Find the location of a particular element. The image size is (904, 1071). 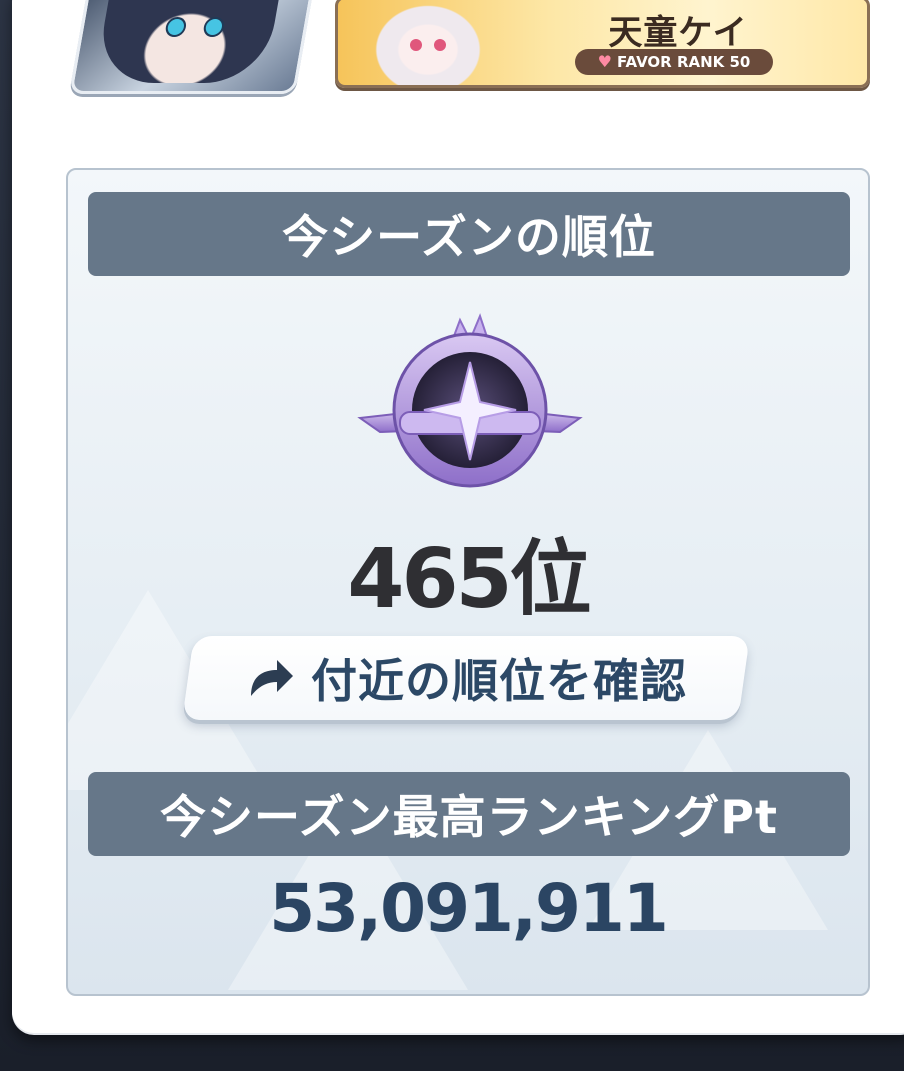

season-rank-value: 465位 is located at coordinates (469, 579).